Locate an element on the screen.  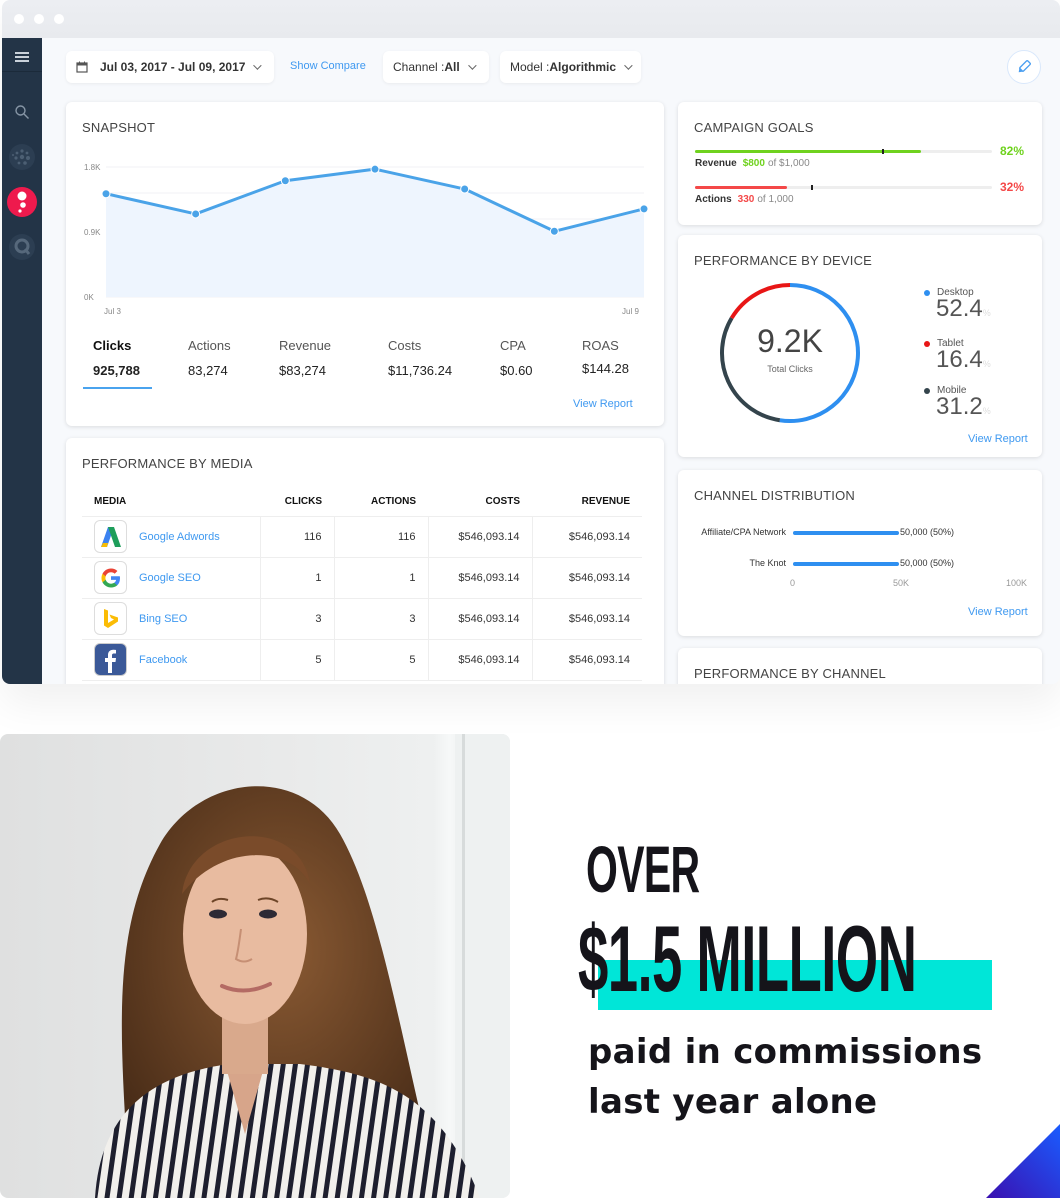
column-header-media: MEDIA is located at coordinates (171, 502).